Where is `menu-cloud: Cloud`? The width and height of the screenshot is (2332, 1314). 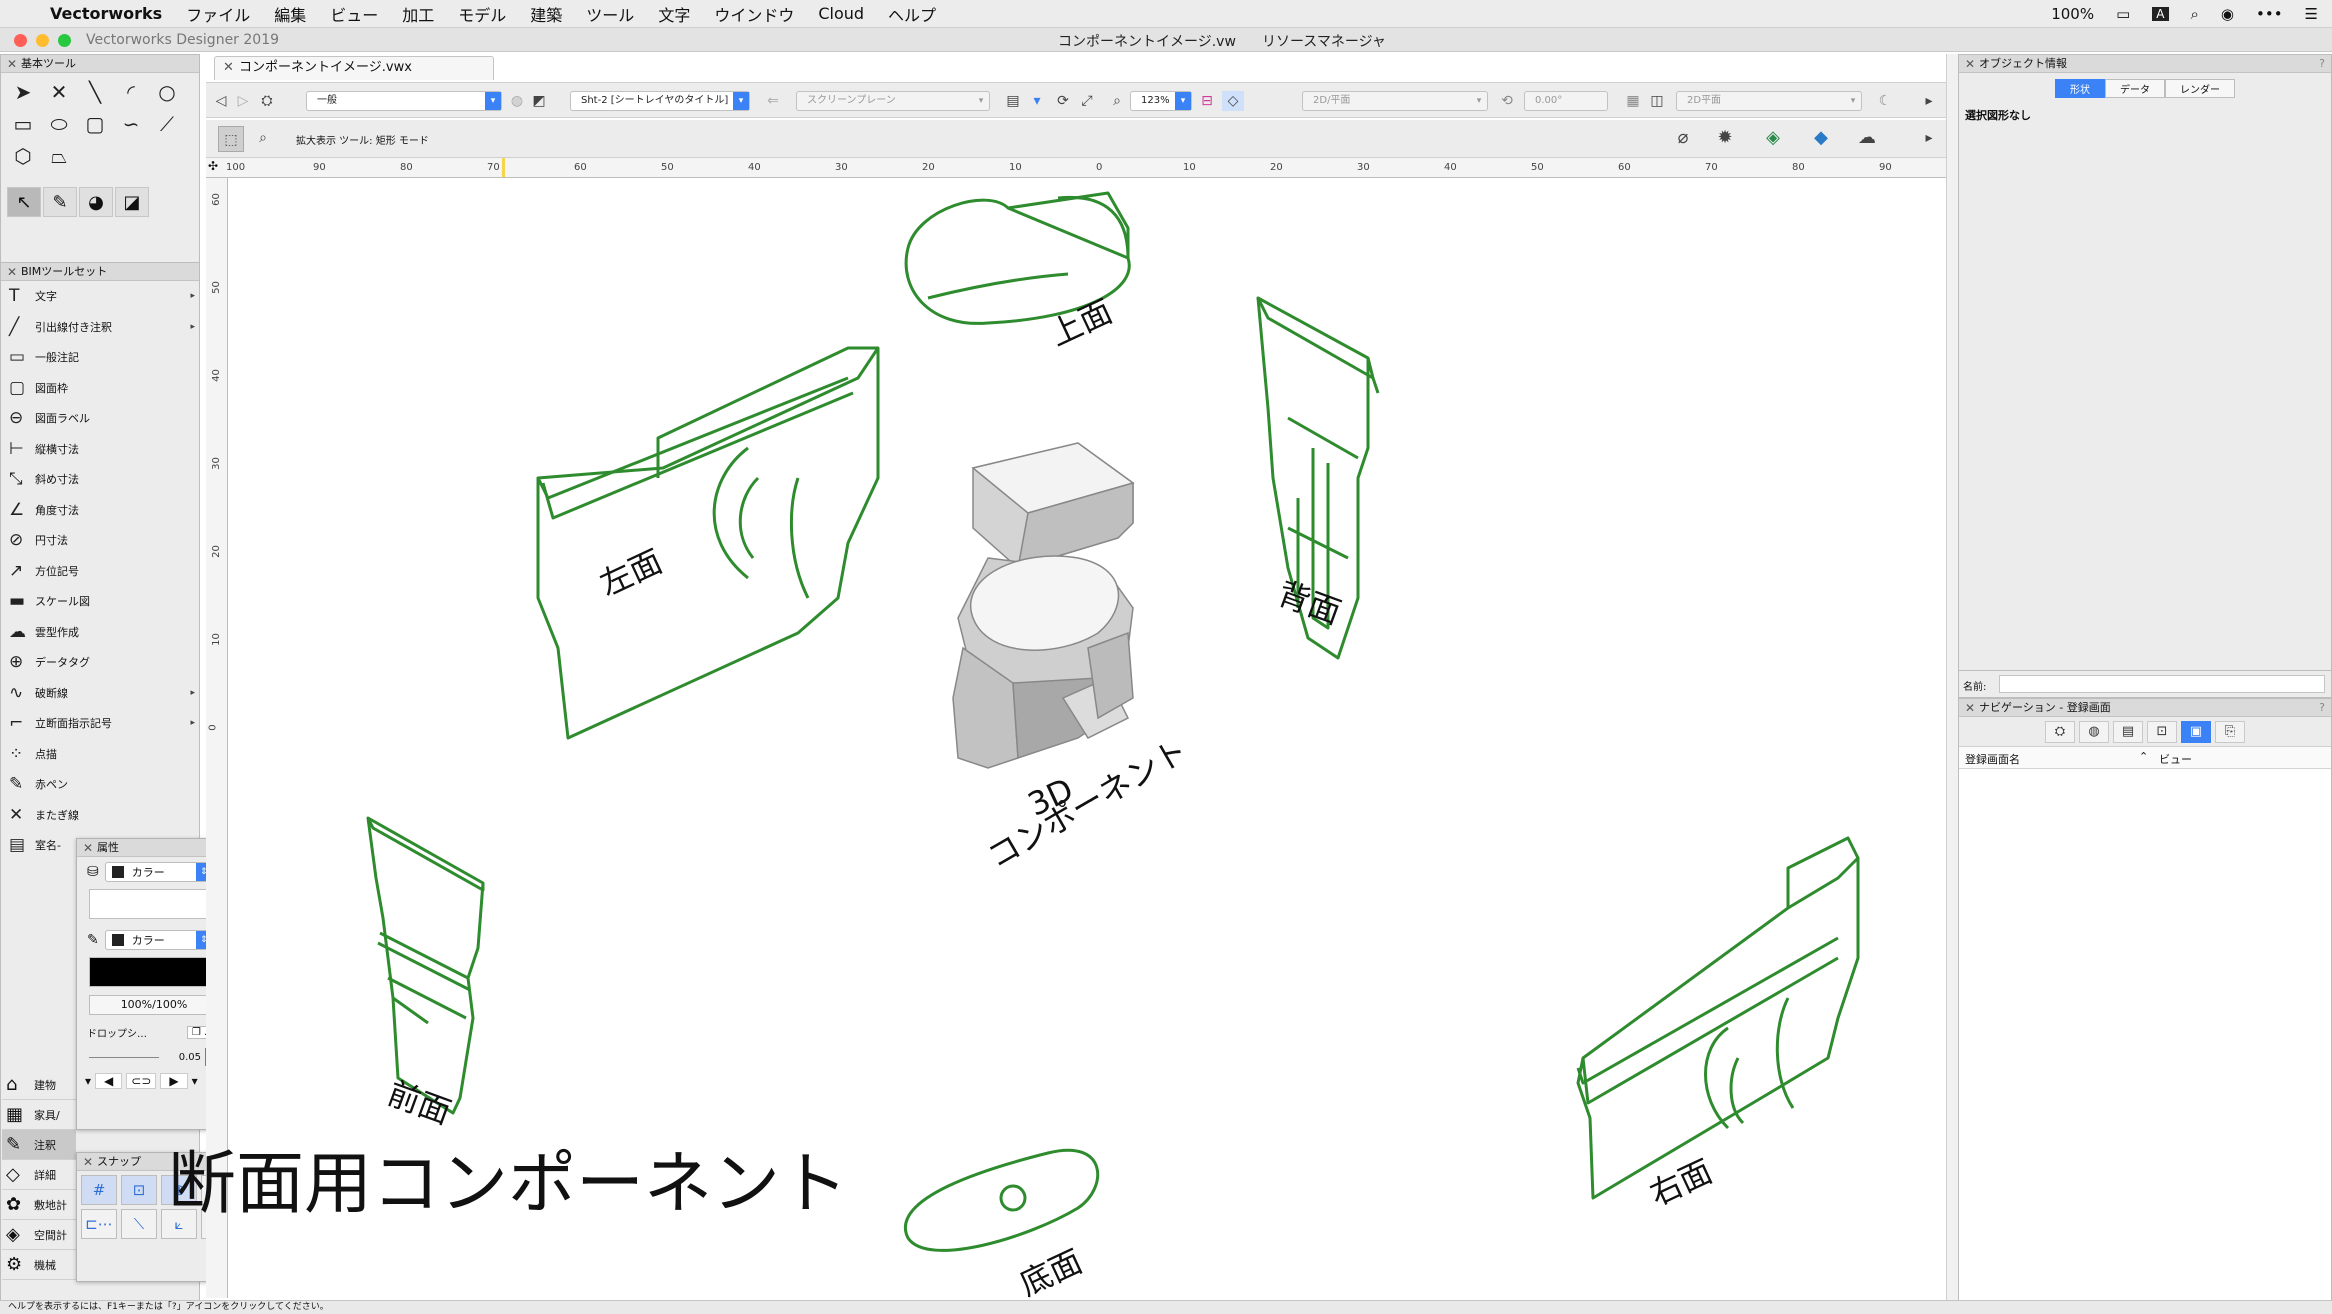 menu-cloud: Cloud is located at coordinates (841, 13).